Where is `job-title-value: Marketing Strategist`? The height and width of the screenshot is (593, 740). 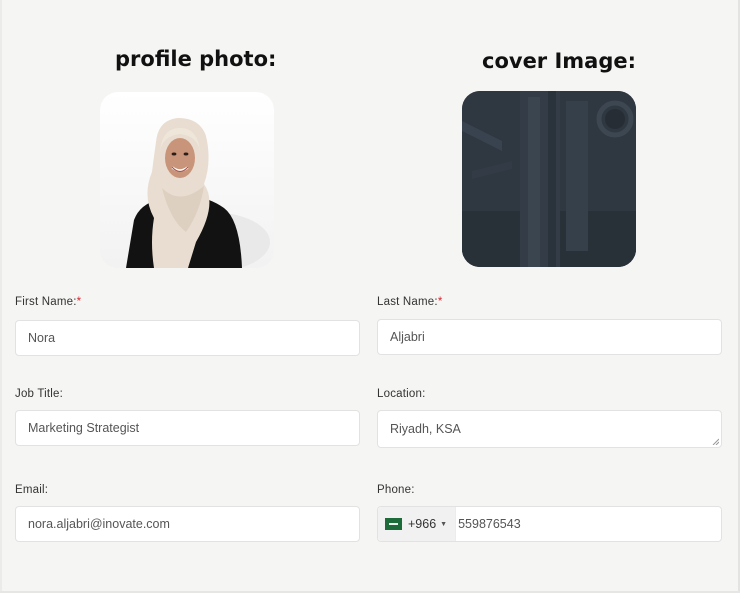 job-title-value: Marketing Strategist is located at coordinates (84, 428).